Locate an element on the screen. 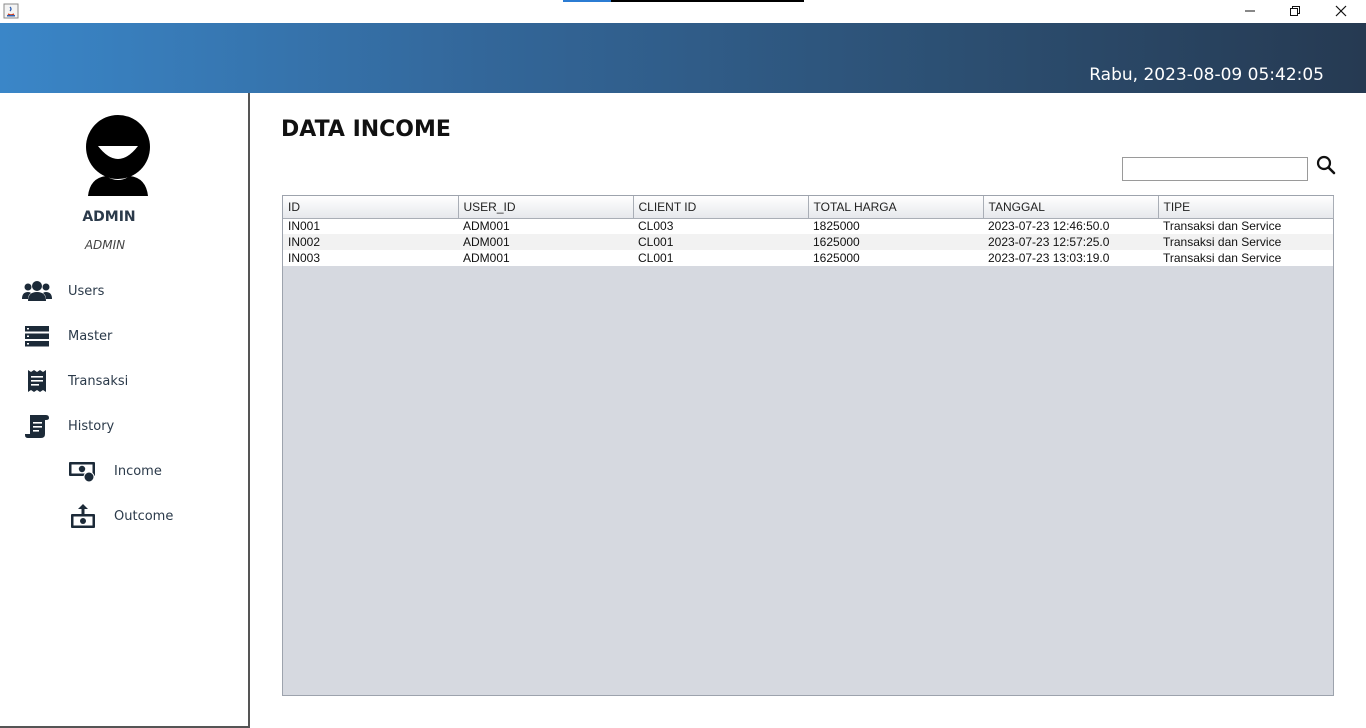 This screenshot has height=728, width=1366. window-titlebar is located at coordinates (683, 11).